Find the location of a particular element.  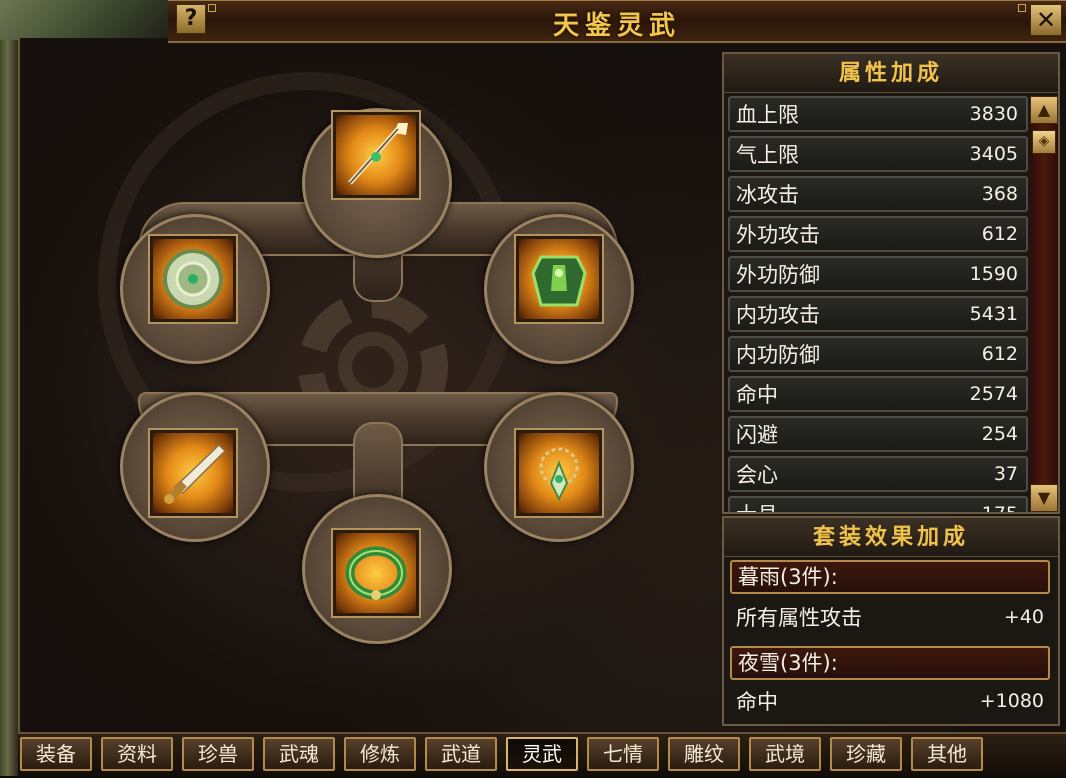

attribute-name: 外功攻击 is located at coordinates (778, 235).